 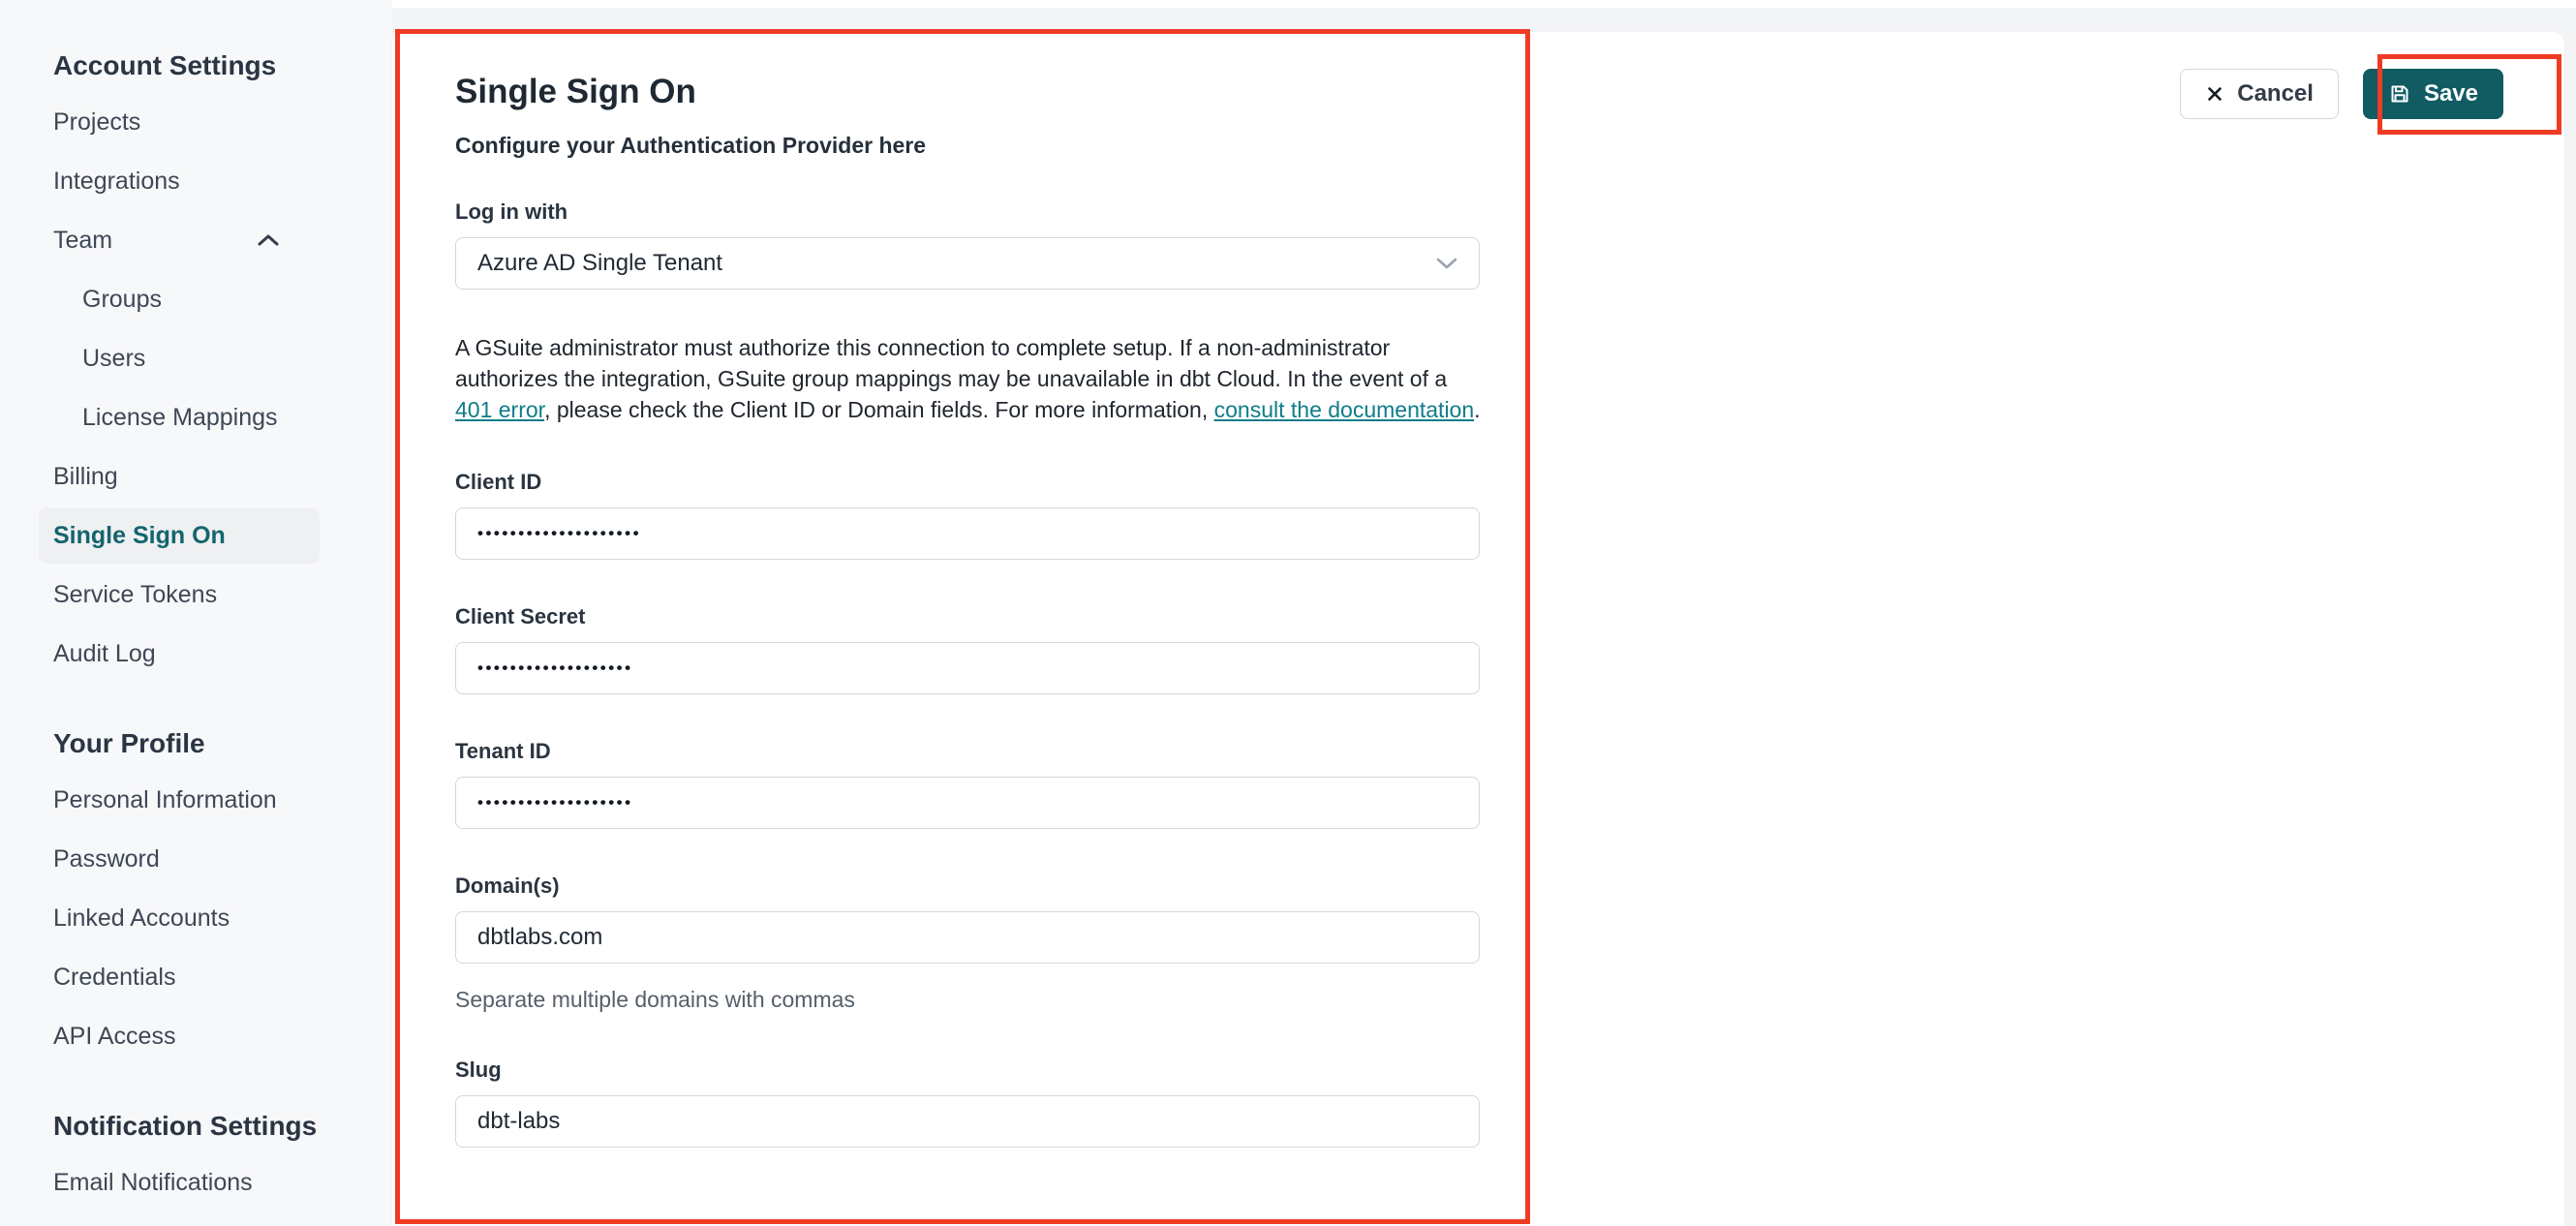 What do you see at coordinates (2399, 94) in the screenshot?
I see `floppy-disk-icon` at bounding box center [2399, 94].